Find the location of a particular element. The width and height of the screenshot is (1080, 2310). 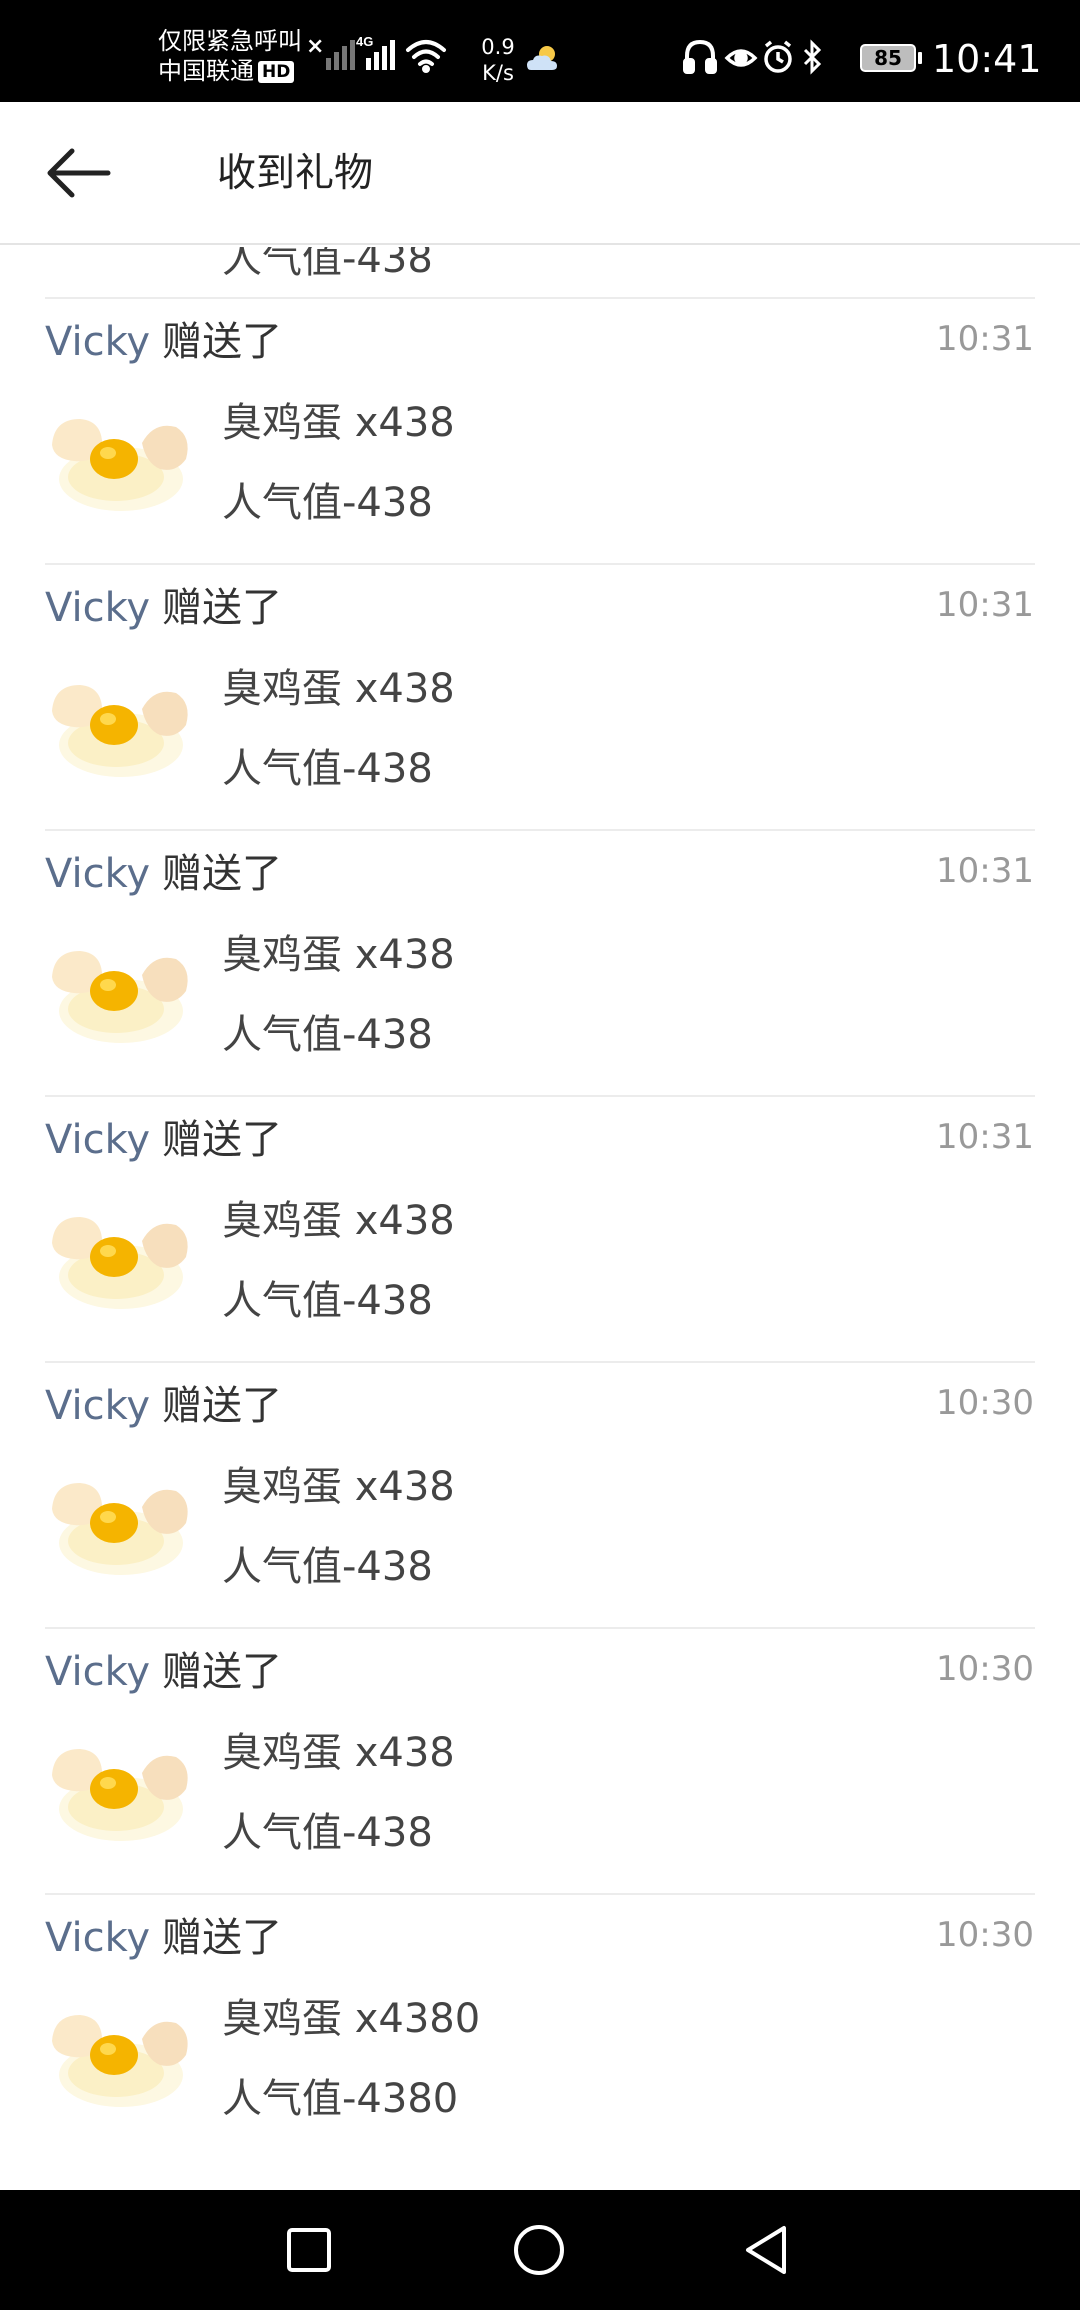

signal-4g-icon: 4G is located at coordinates (375, 52).